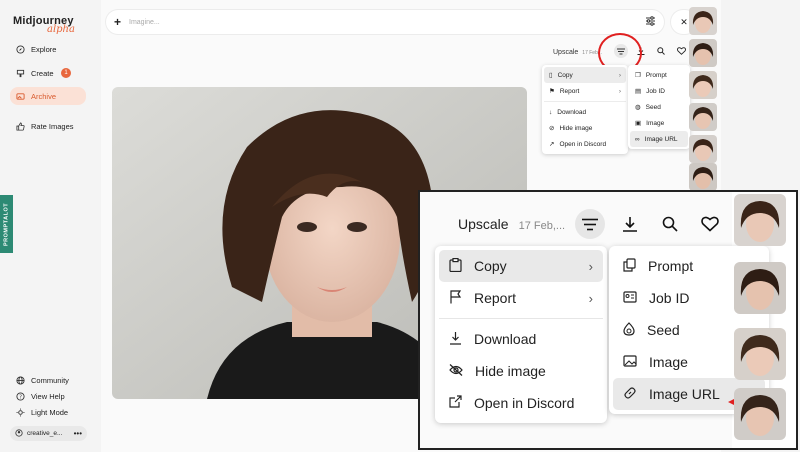  Describe the element at coordinates (638, 91) in the screenshot. I see `id-card-icon: ▤` at that location.